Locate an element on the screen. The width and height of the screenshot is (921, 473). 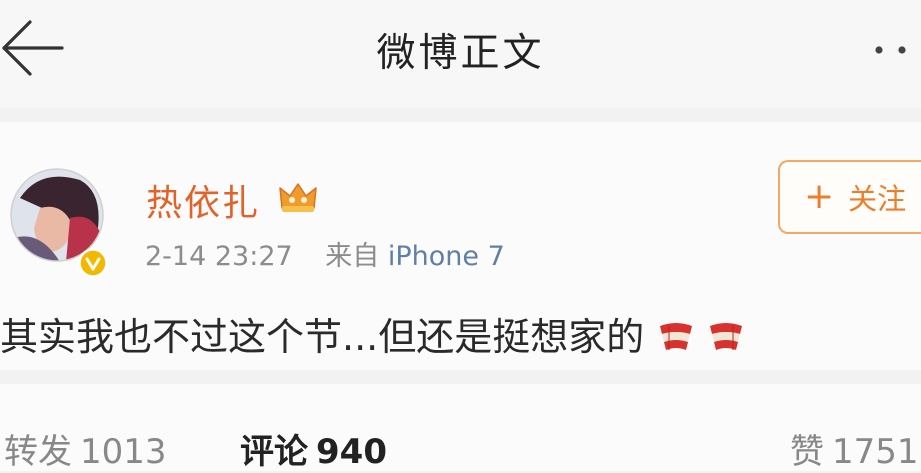
repost-label: 转发 is located at coordinates (38, 452).